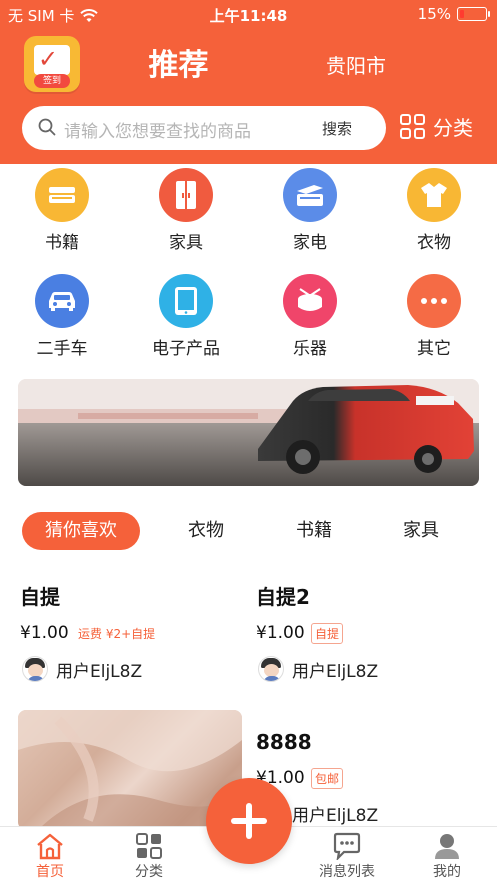 This screenshot has height=883, width=497. I want to click on search-input: 请输入您想要查找的商品, so click(157, 129).